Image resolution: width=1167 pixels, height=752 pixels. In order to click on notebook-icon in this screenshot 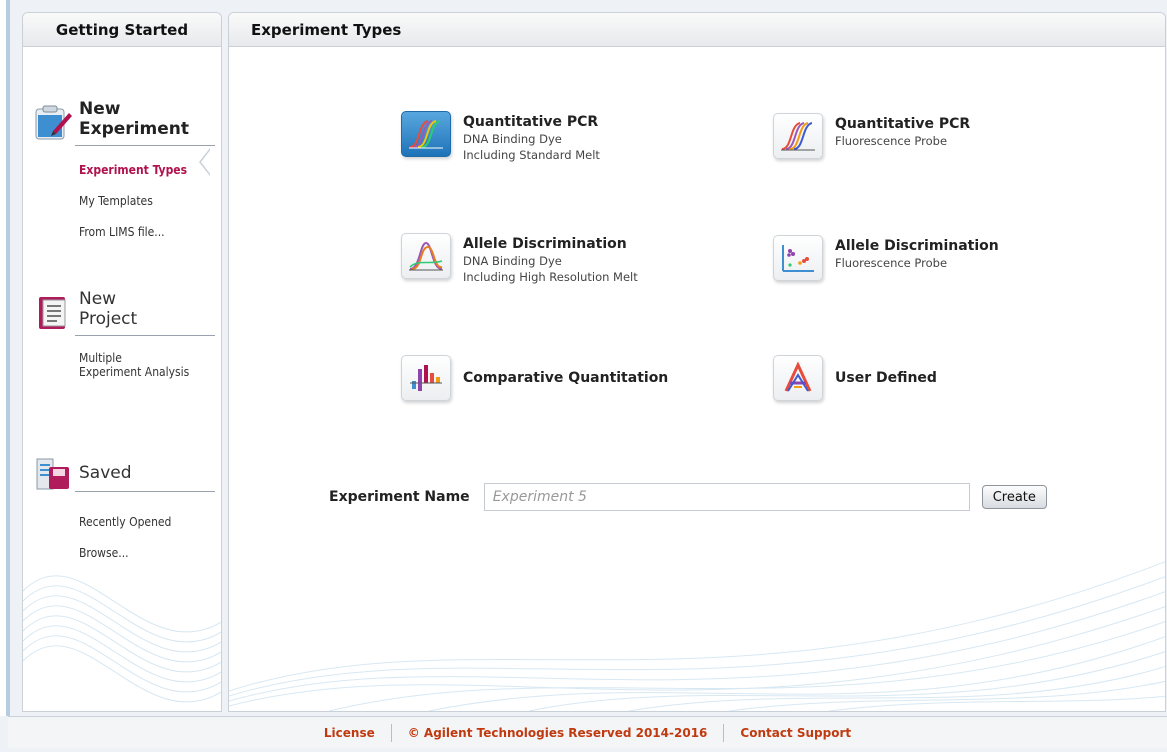, I will do `click(52, 313)`.